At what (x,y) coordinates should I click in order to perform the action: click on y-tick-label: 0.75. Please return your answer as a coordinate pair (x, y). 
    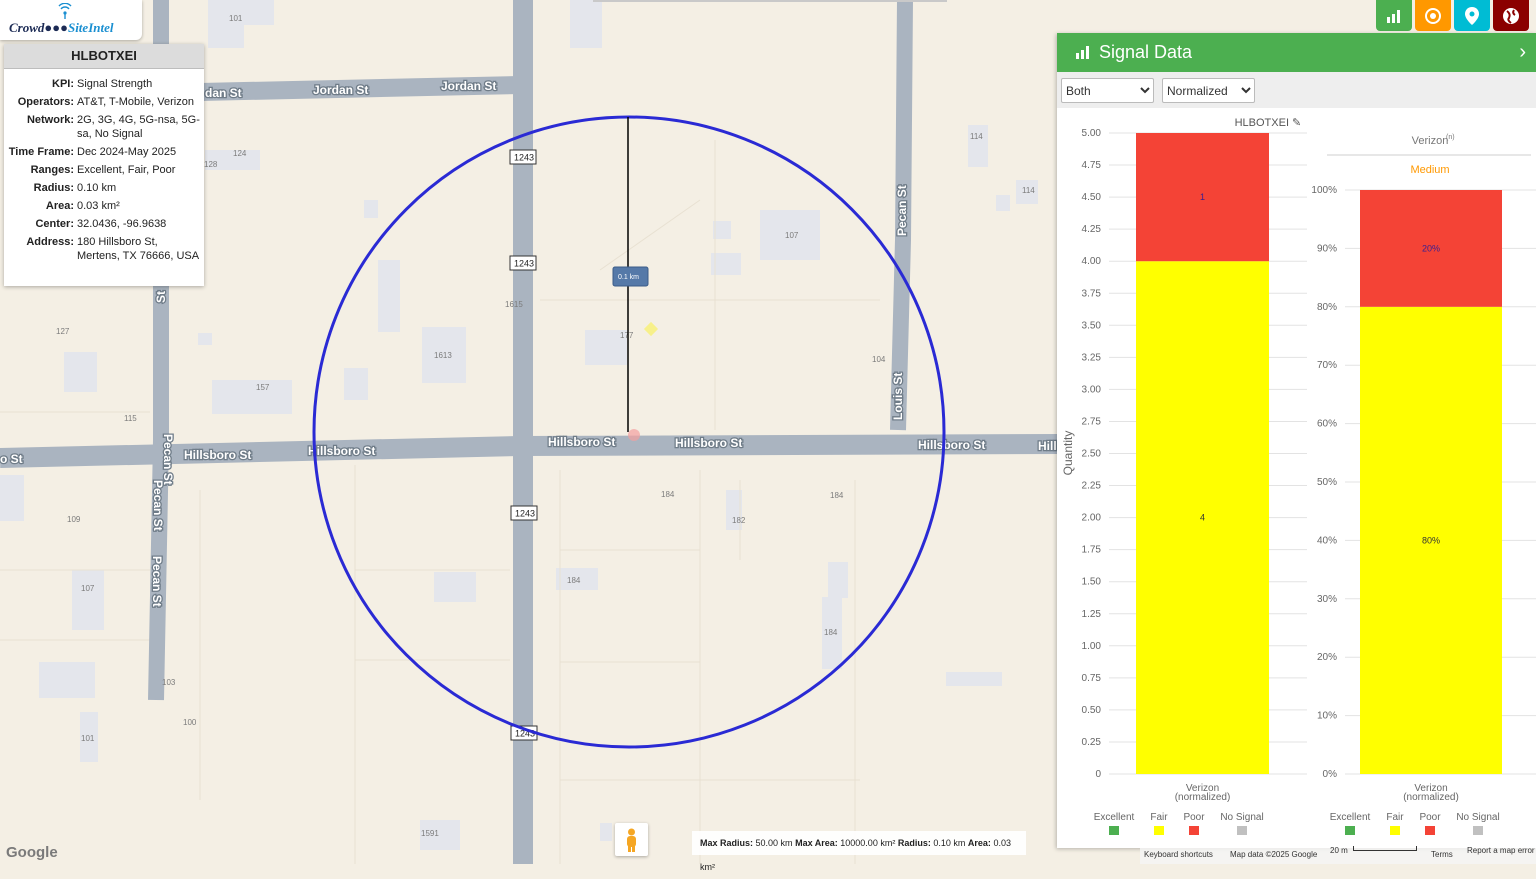
    Looking at the image, I should click on (1092, 678).